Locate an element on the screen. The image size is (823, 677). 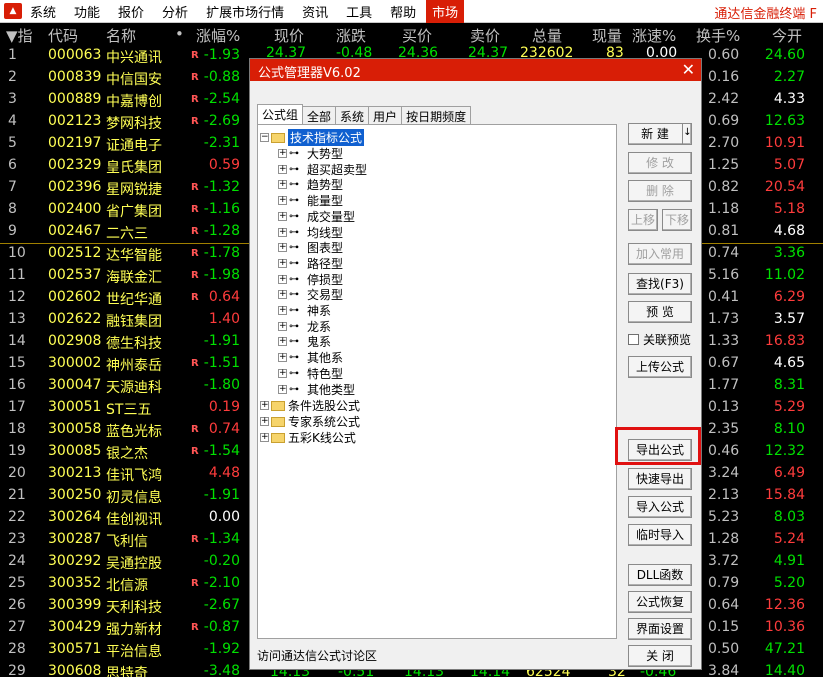
temp-import-button: 临时导入 is located at coordinates (660, 535).